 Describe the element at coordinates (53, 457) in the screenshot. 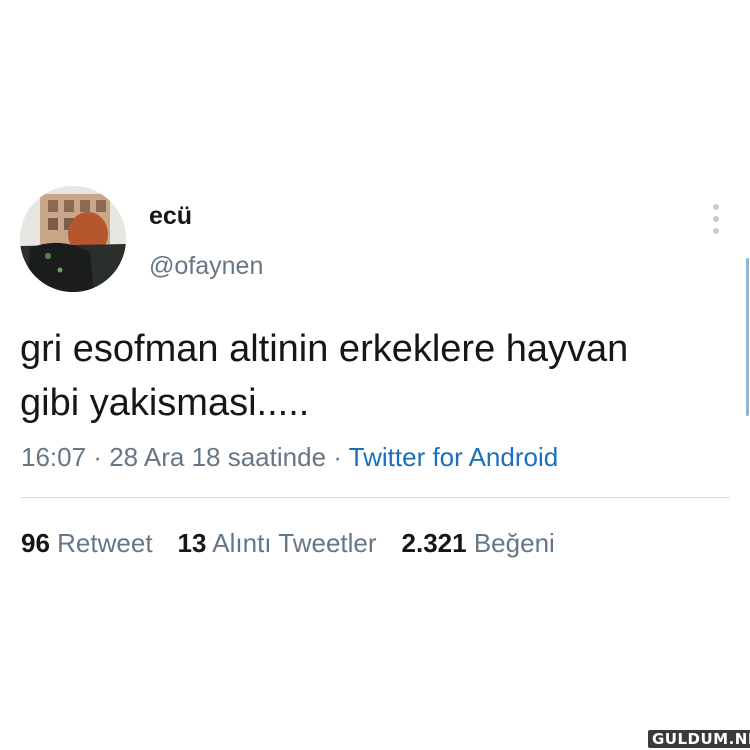

I see `tweet-time: 16:07` at that location.